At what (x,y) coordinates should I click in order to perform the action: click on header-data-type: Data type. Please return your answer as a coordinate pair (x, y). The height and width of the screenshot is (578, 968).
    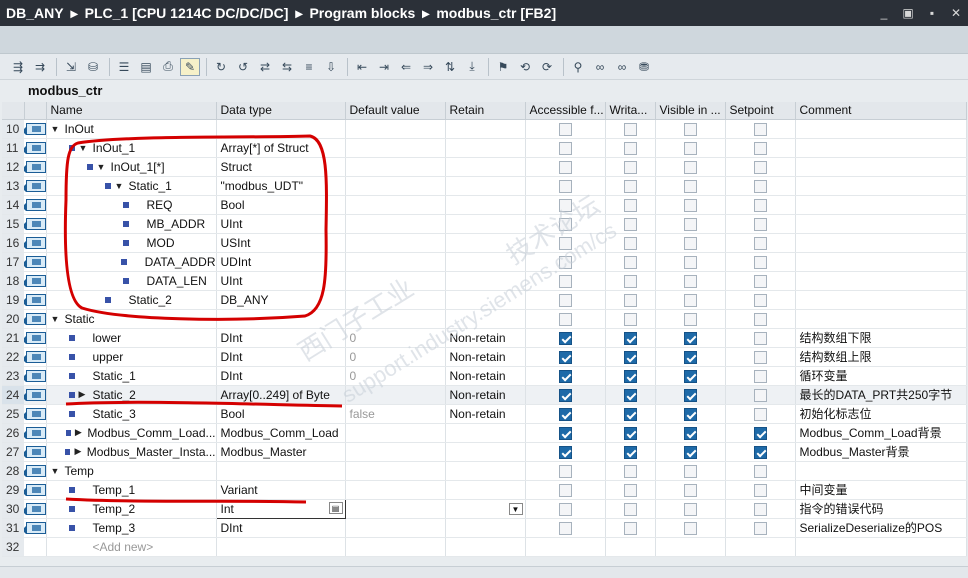
    Looking at the image, I should click on (281, 111).